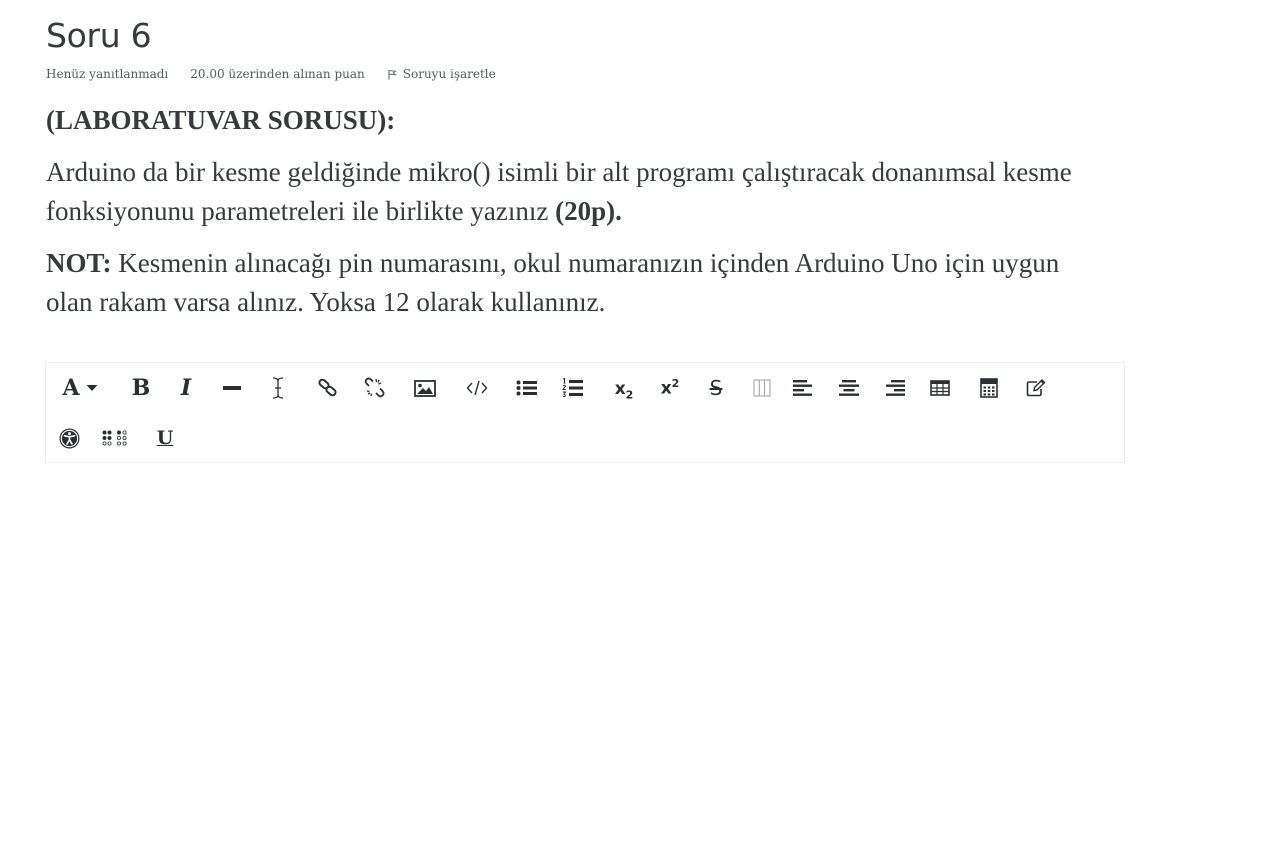 The height and width of the screenshot is (868, 1280). I want to click on edit-icon, so click(1036, 388).